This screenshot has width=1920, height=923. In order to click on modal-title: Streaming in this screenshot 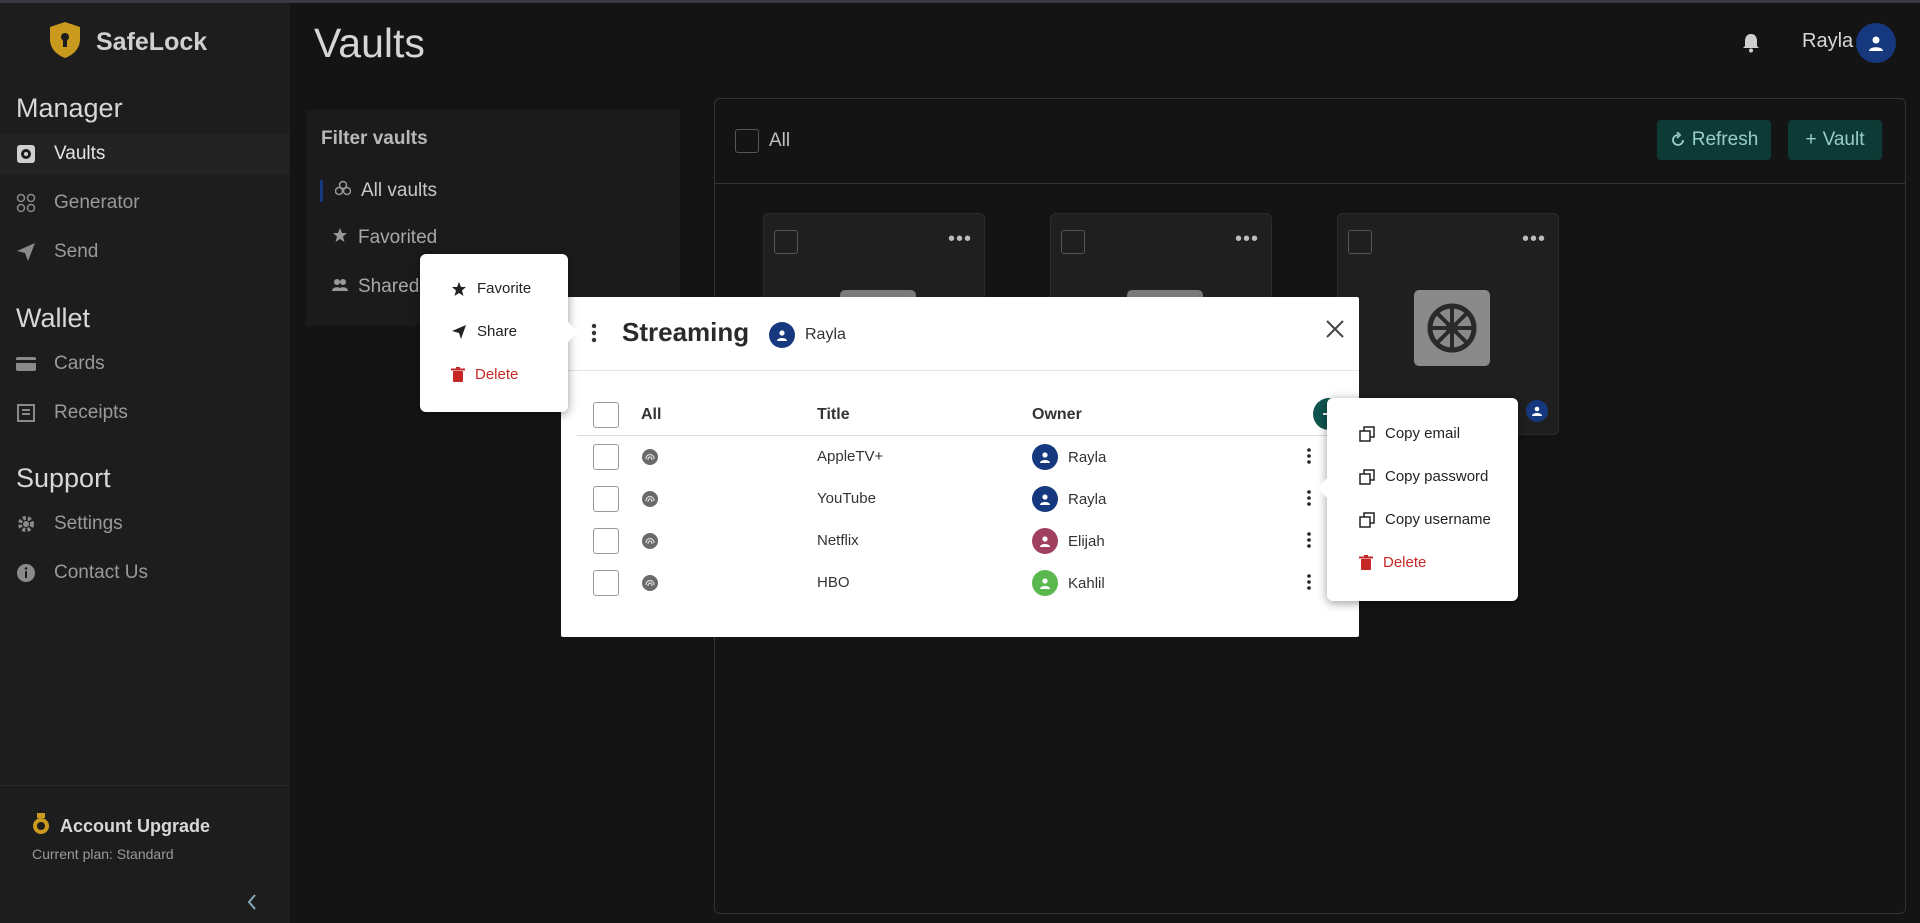, I will do `click(686, 332)`.